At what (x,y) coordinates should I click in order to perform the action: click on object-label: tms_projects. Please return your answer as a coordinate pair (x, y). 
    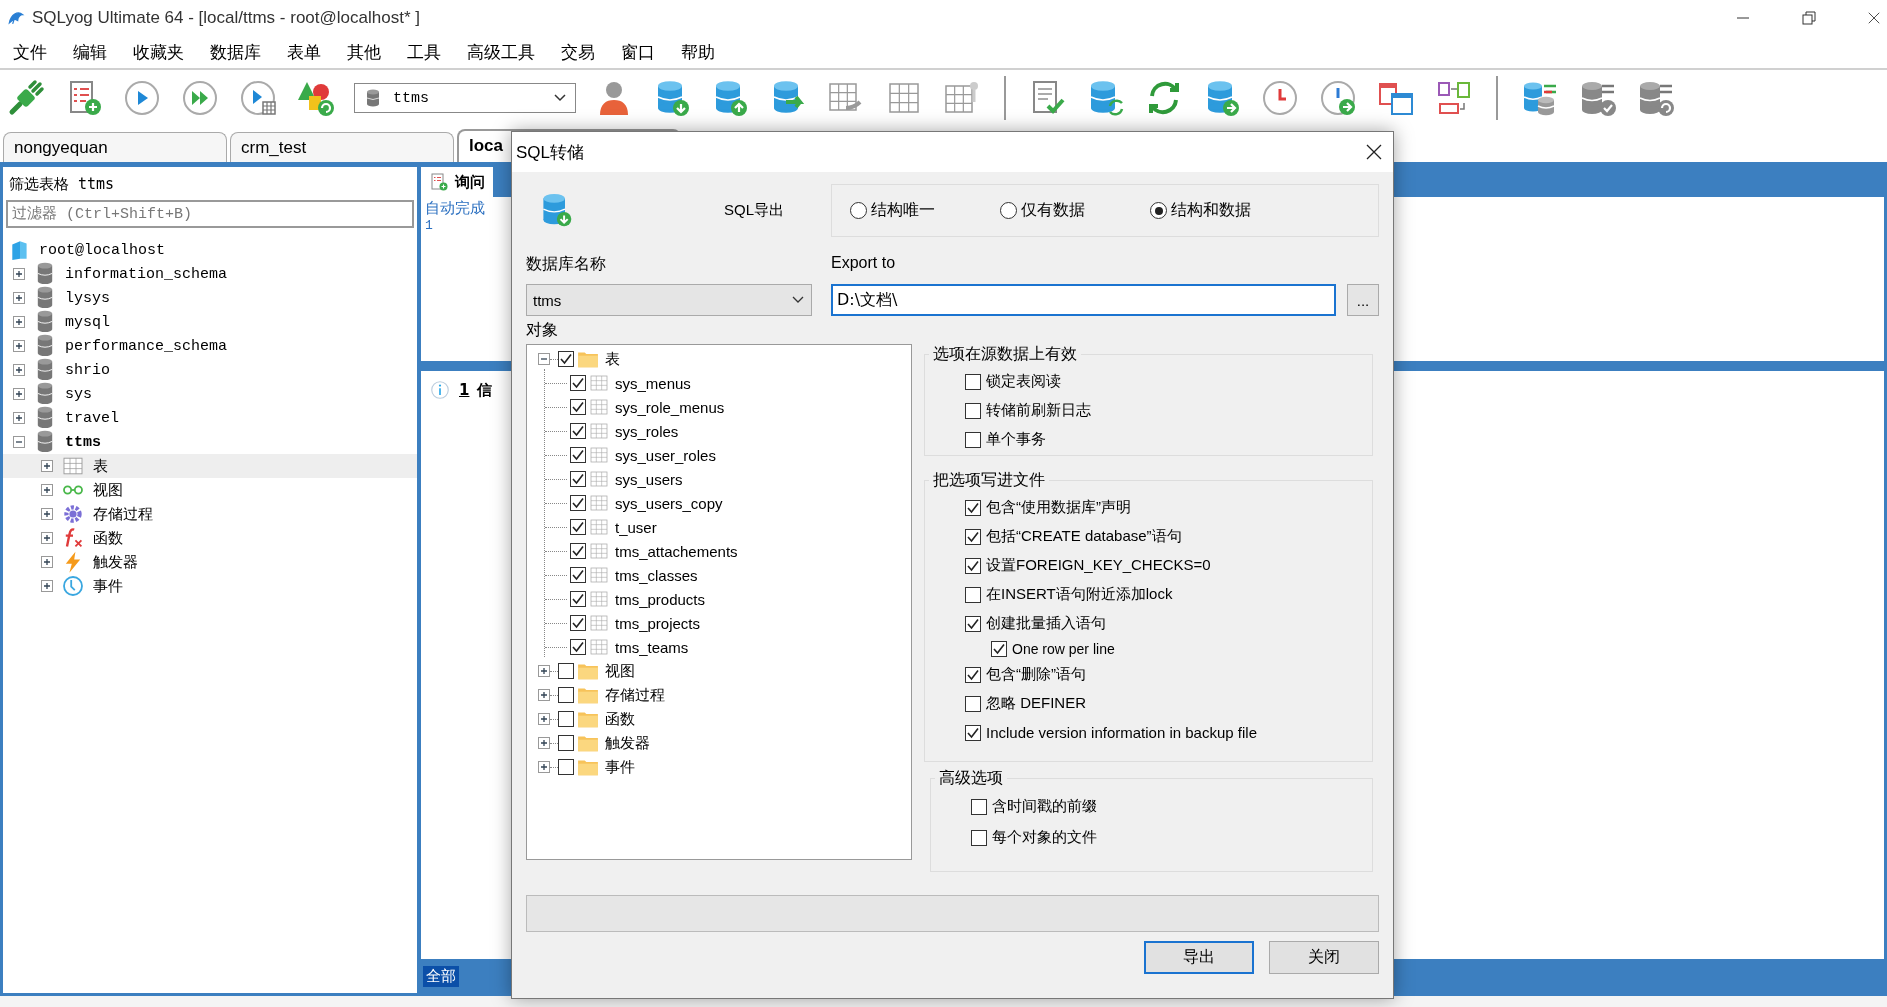
    Looking at the image, I should click on (658, 623).